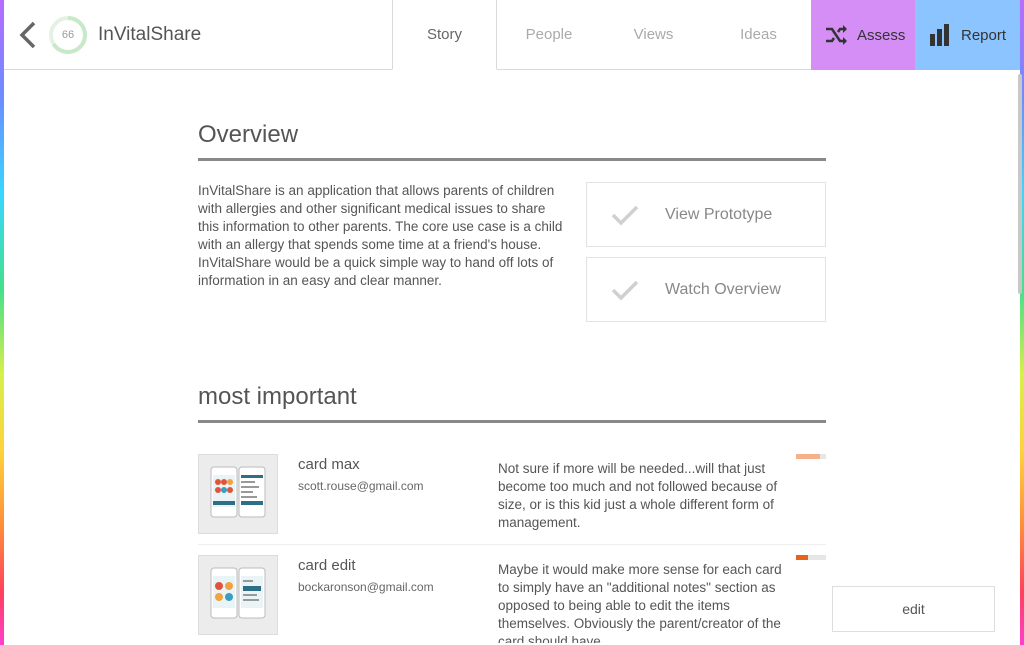 Image resolution: width=1024 pixels, height=645 pixels. I want to click on rainbow-strip-left, so click(2, 322).